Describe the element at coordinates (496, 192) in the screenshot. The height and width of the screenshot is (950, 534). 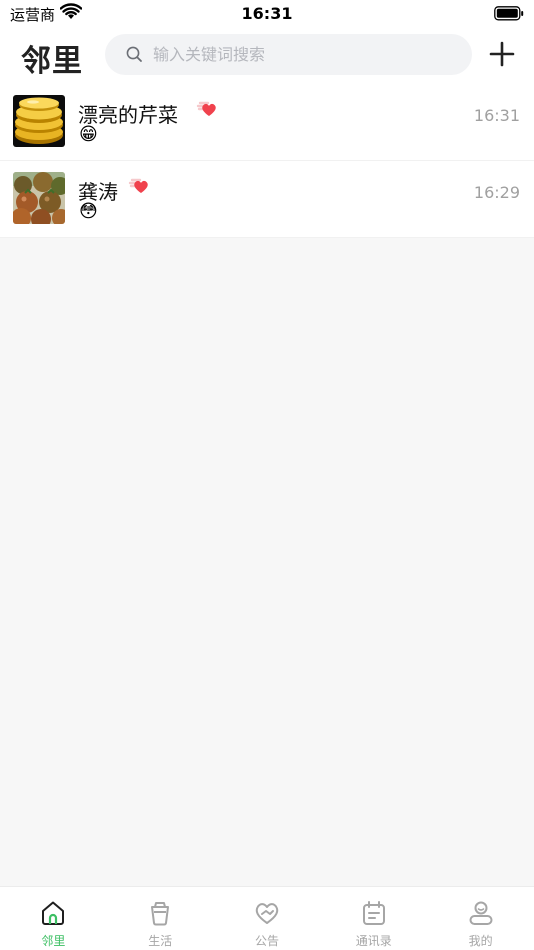
I see `chat-time: 16:29` at that location.